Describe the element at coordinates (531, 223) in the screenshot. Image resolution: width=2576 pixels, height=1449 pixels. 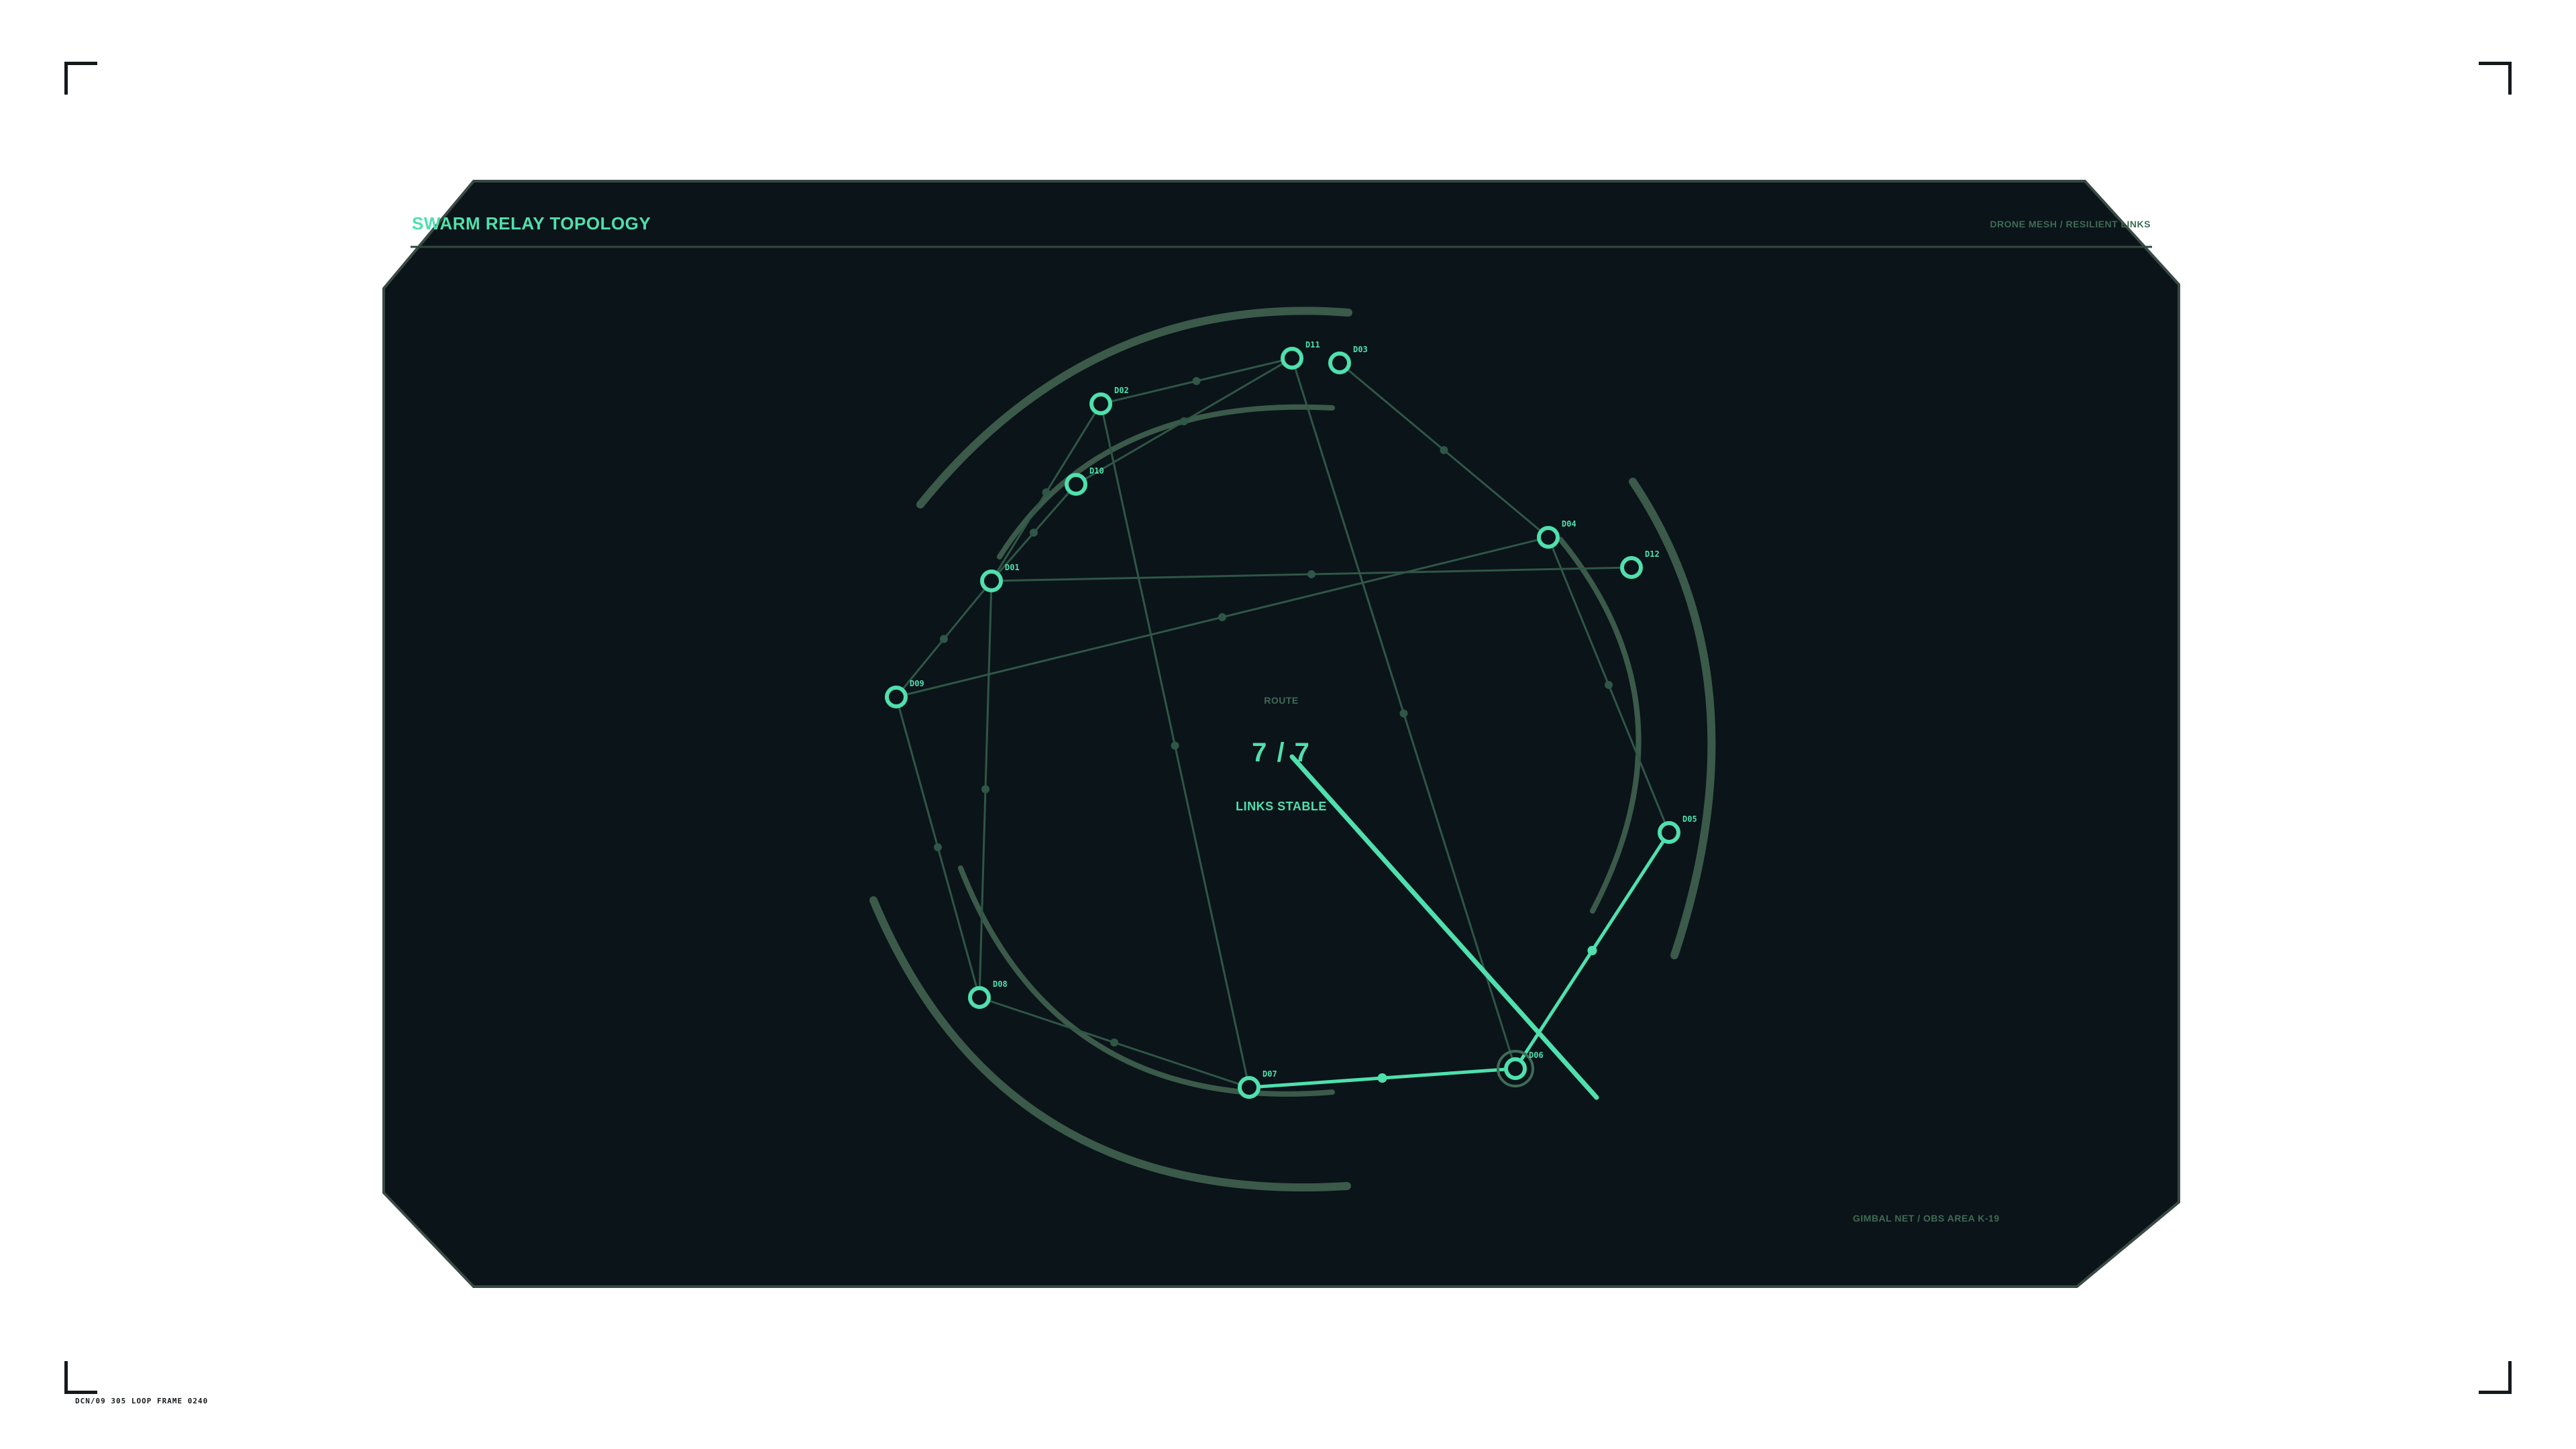
I see `panel-title: SWARM RELAY TOPOLOGY` at that location.